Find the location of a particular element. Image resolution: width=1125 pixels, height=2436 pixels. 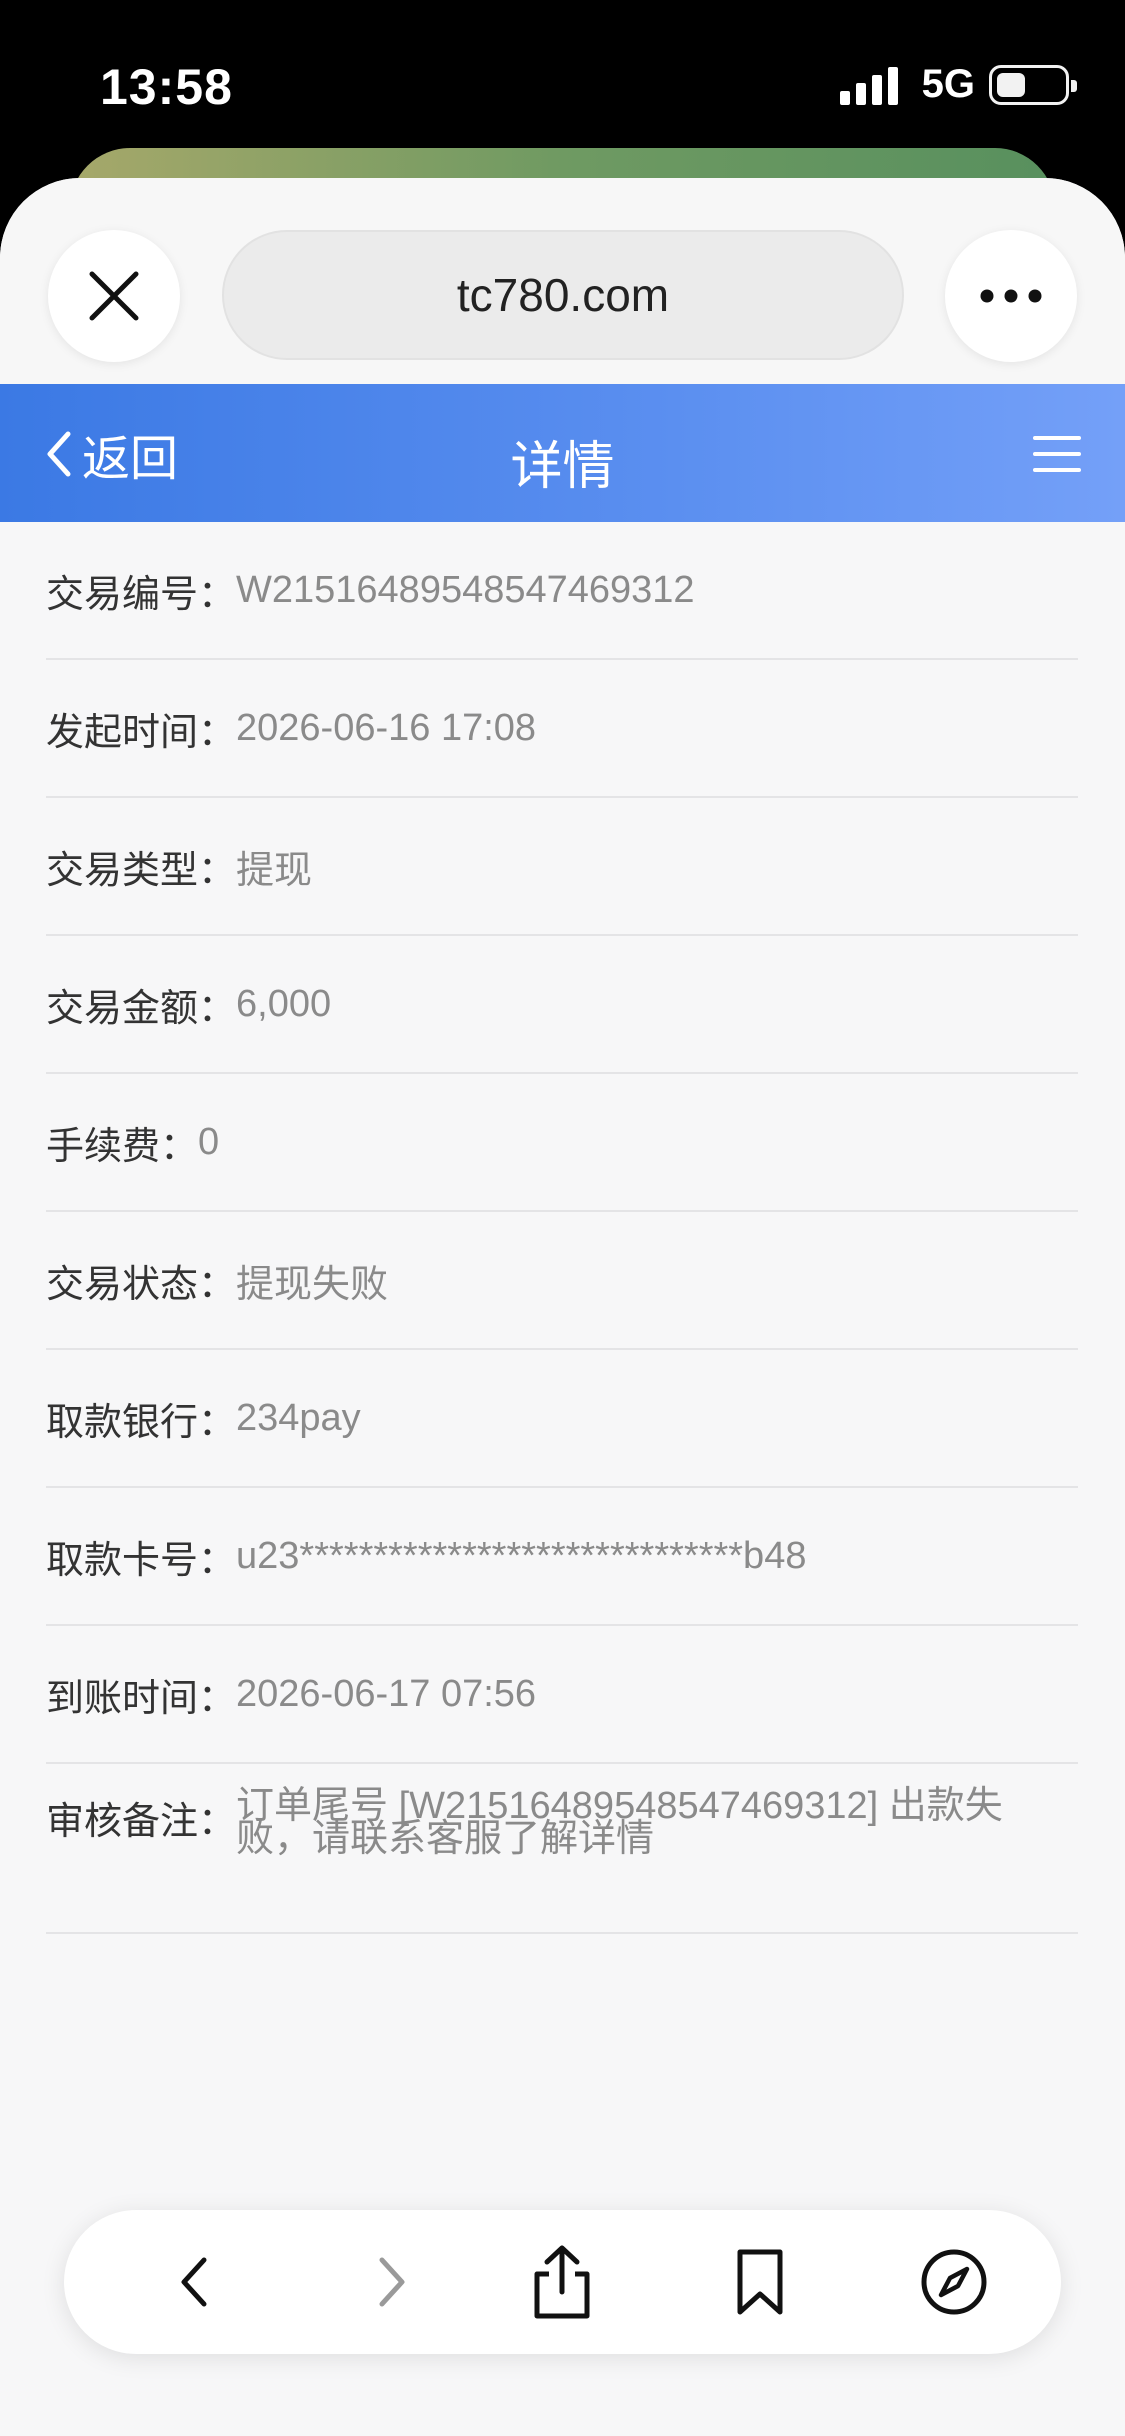

detail-row-initiated-time: 发起时间： 2026-06-16 17:08 is located at coordinates (562, 729).